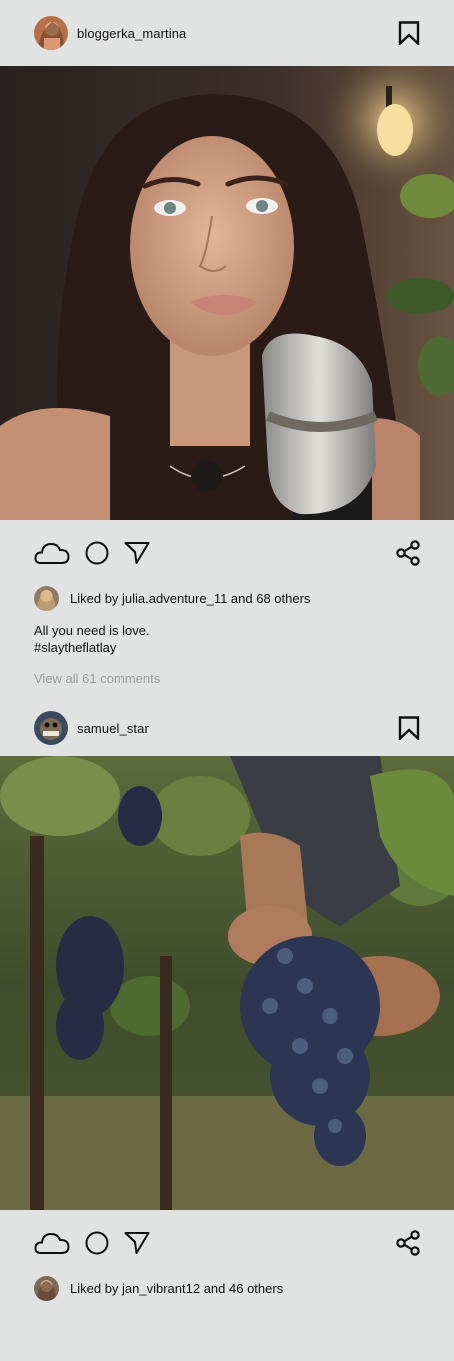 This screenshot has width=454, height=1361. What do you see at coordinates (92, 630) in the screenshot?
I see `caption-line: All you need is love.` at bounding box center [92, 630].